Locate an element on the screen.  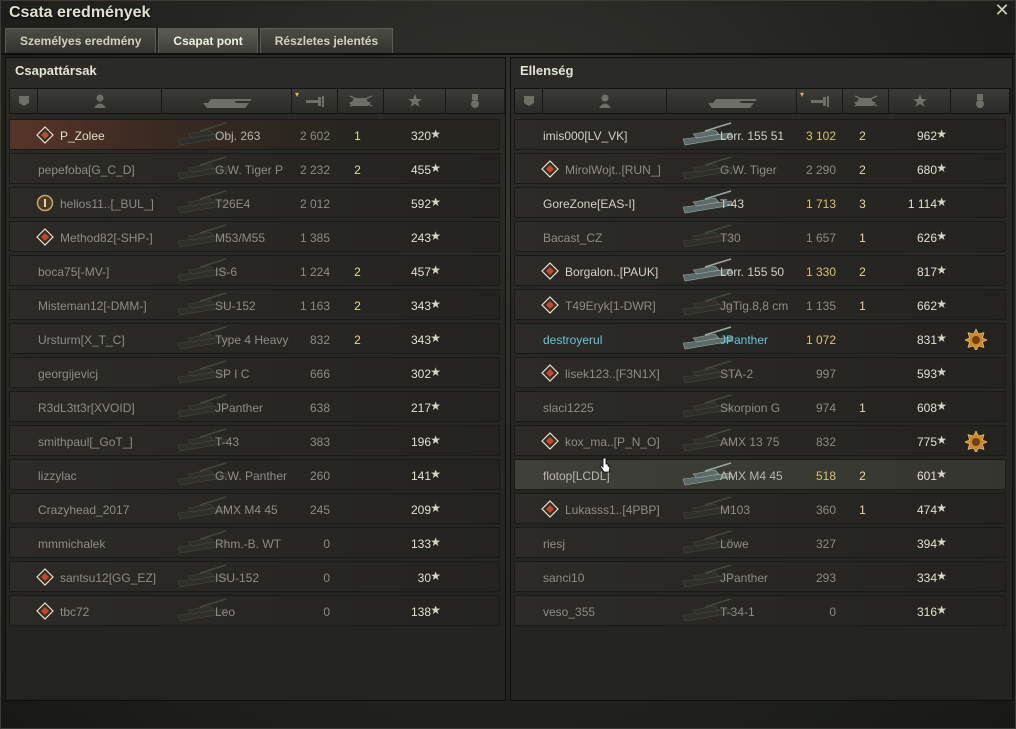
xp-value: 680 is located at coordinates (926, 170).